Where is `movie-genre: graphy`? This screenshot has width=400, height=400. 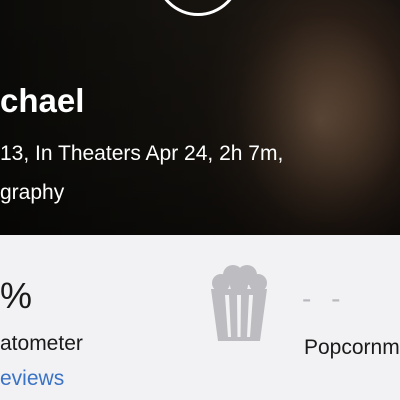 movie-genre: graphy is located at coordinates (32, 192).